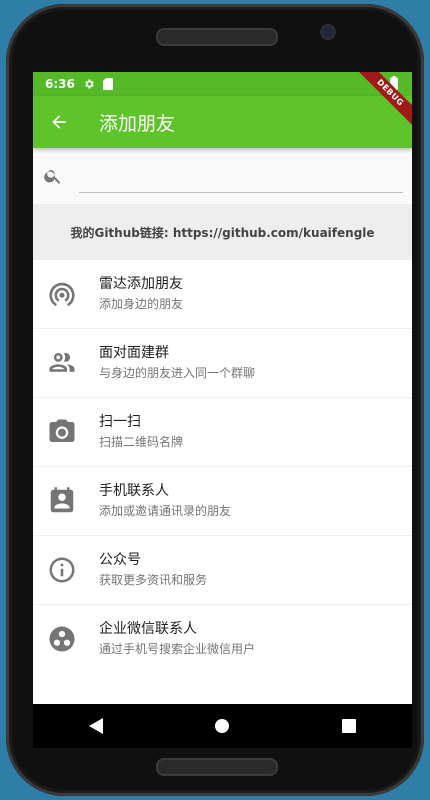 The height and width of the screenshot is (800, 430). I want to click on search-icon, so click(53, 178).